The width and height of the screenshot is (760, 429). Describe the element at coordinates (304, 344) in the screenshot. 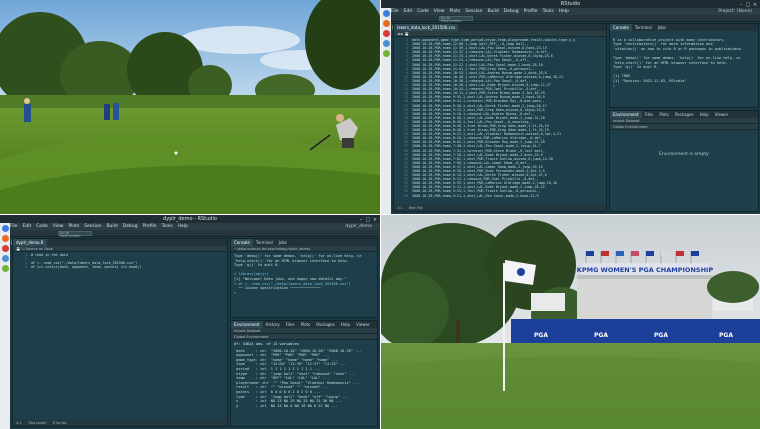

I see `env-object-header: df: 34624 obs. of 13 variables` at that location.